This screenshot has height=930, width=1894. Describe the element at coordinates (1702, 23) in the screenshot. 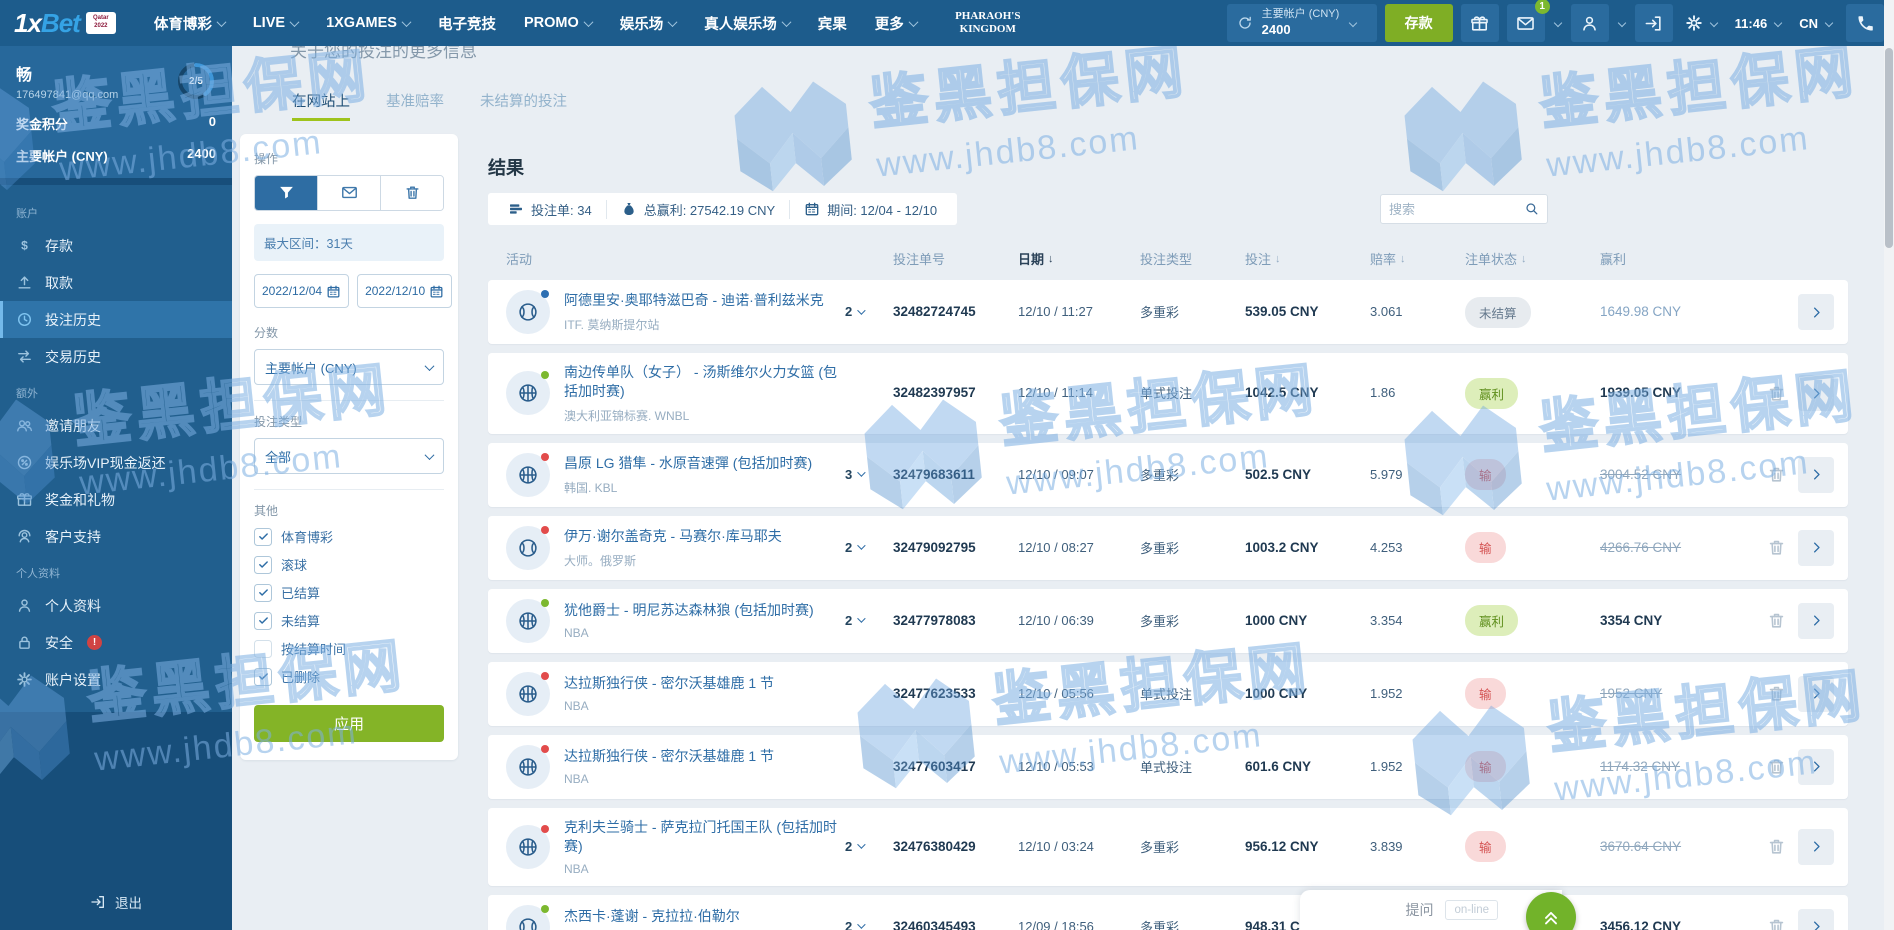

I see `settings-button` at that location.